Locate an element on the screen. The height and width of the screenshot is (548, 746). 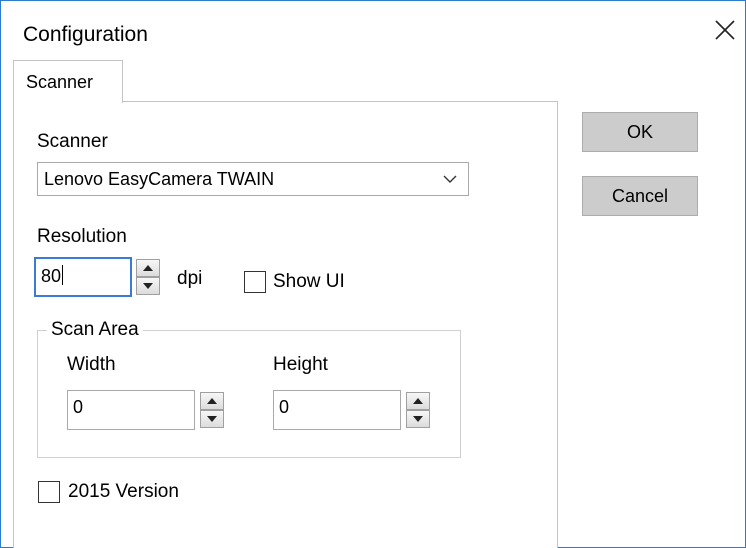
tab-scanner-label: Scanner is located at coordinates (60, 82).